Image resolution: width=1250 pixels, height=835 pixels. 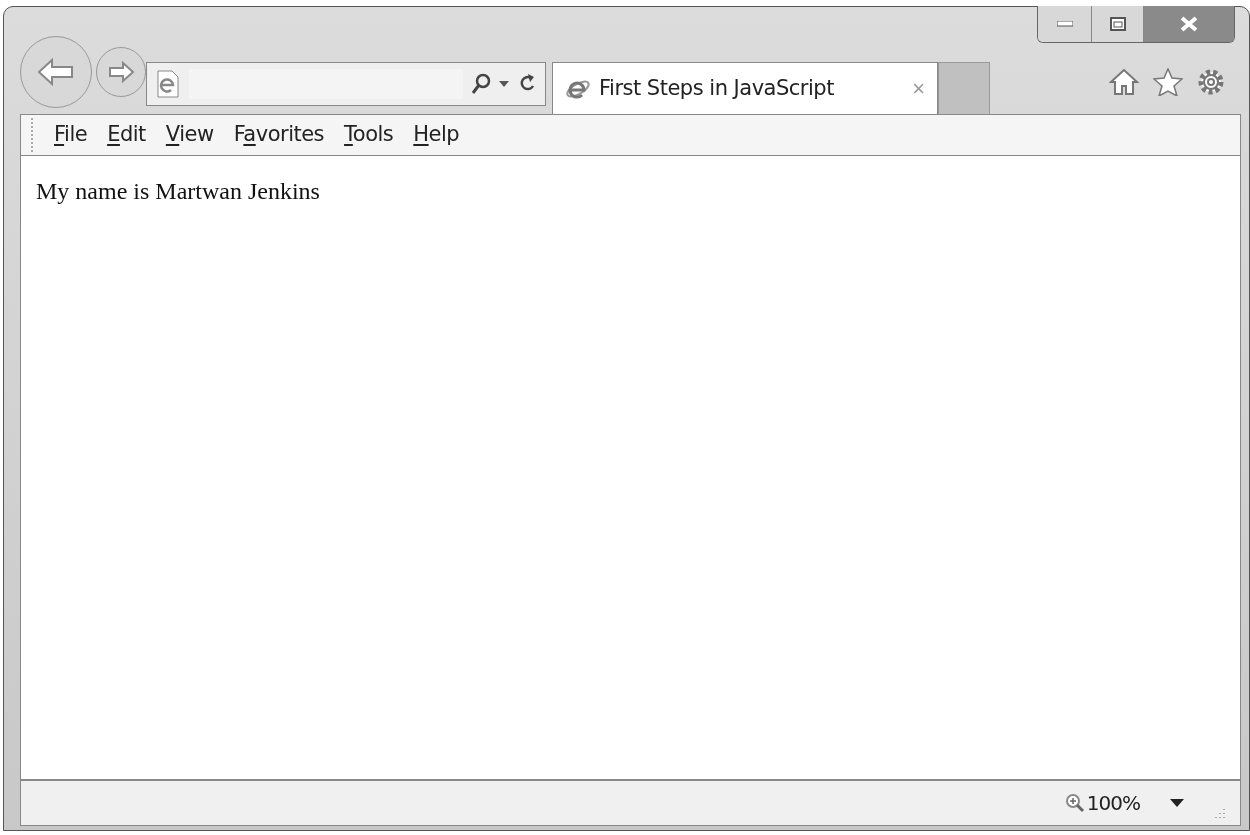 I want to click on home-icon, so click(x=1124, y=82).